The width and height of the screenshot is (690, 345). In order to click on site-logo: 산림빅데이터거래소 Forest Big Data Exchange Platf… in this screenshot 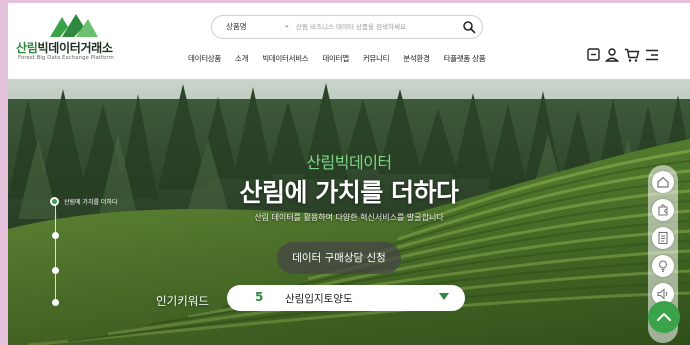, I will do `click(71, 39)`.